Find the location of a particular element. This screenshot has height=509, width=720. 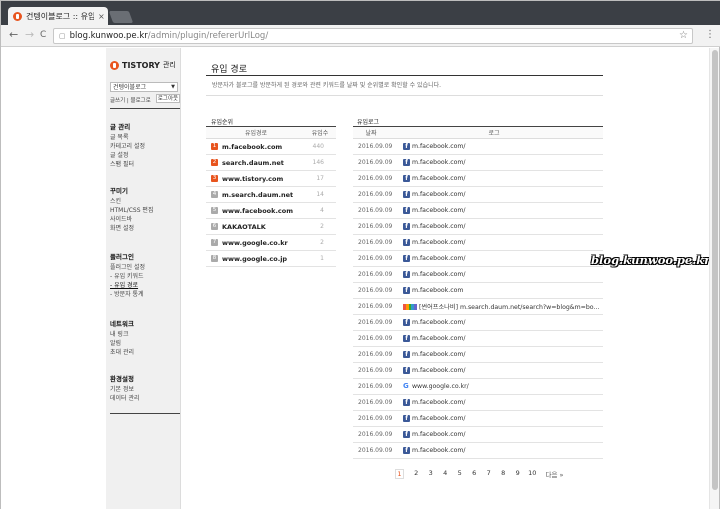

url-domain: blog.kunwoo.pe.kr is located at coordinates (108, 36).